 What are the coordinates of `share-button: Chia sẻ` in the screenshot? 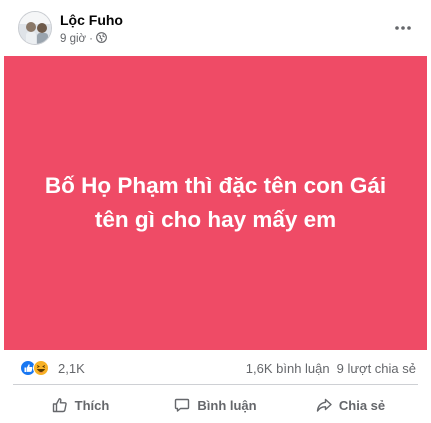 It's located at (350, 405).